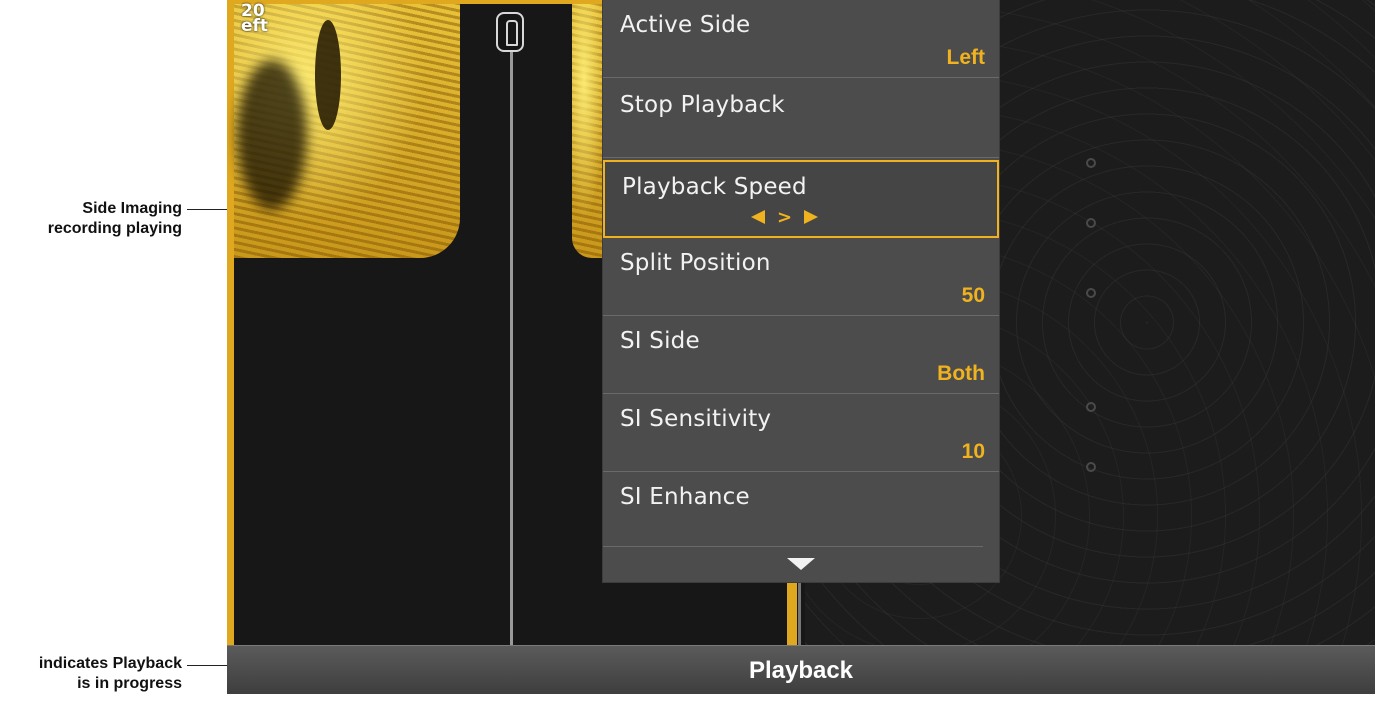  What do you see at coordinates (801, 564) in the screenshot?
I see `chevron-down-icon` at bounding box center [801, 564].